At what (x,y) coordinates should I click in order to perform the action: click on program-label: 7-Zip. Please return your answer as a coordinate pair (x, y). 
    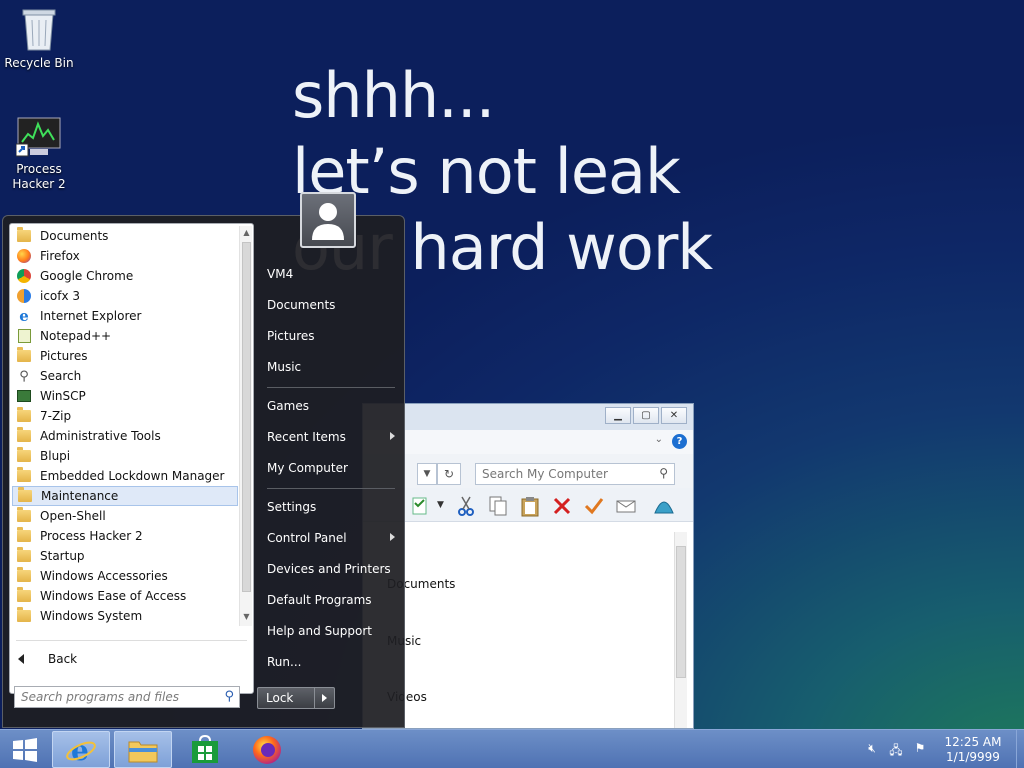
    Looking at the image, I should click on (56, 416).